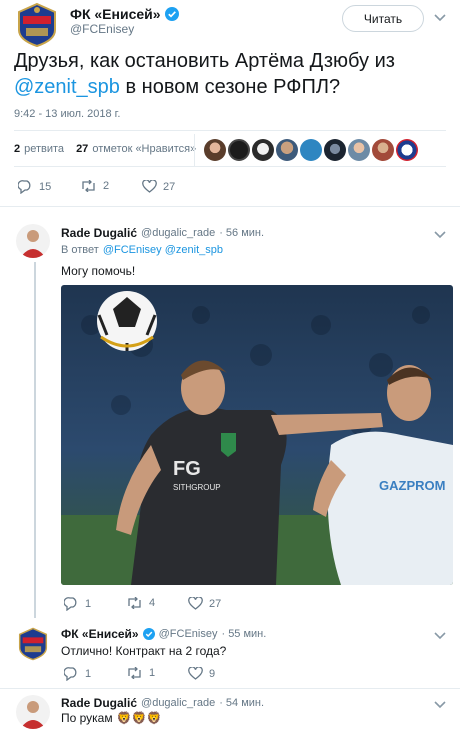  What do you see at coordinates (17, 149) in the screenshot?
I see `retweets-count: 2` at bounding box center [17, 149].